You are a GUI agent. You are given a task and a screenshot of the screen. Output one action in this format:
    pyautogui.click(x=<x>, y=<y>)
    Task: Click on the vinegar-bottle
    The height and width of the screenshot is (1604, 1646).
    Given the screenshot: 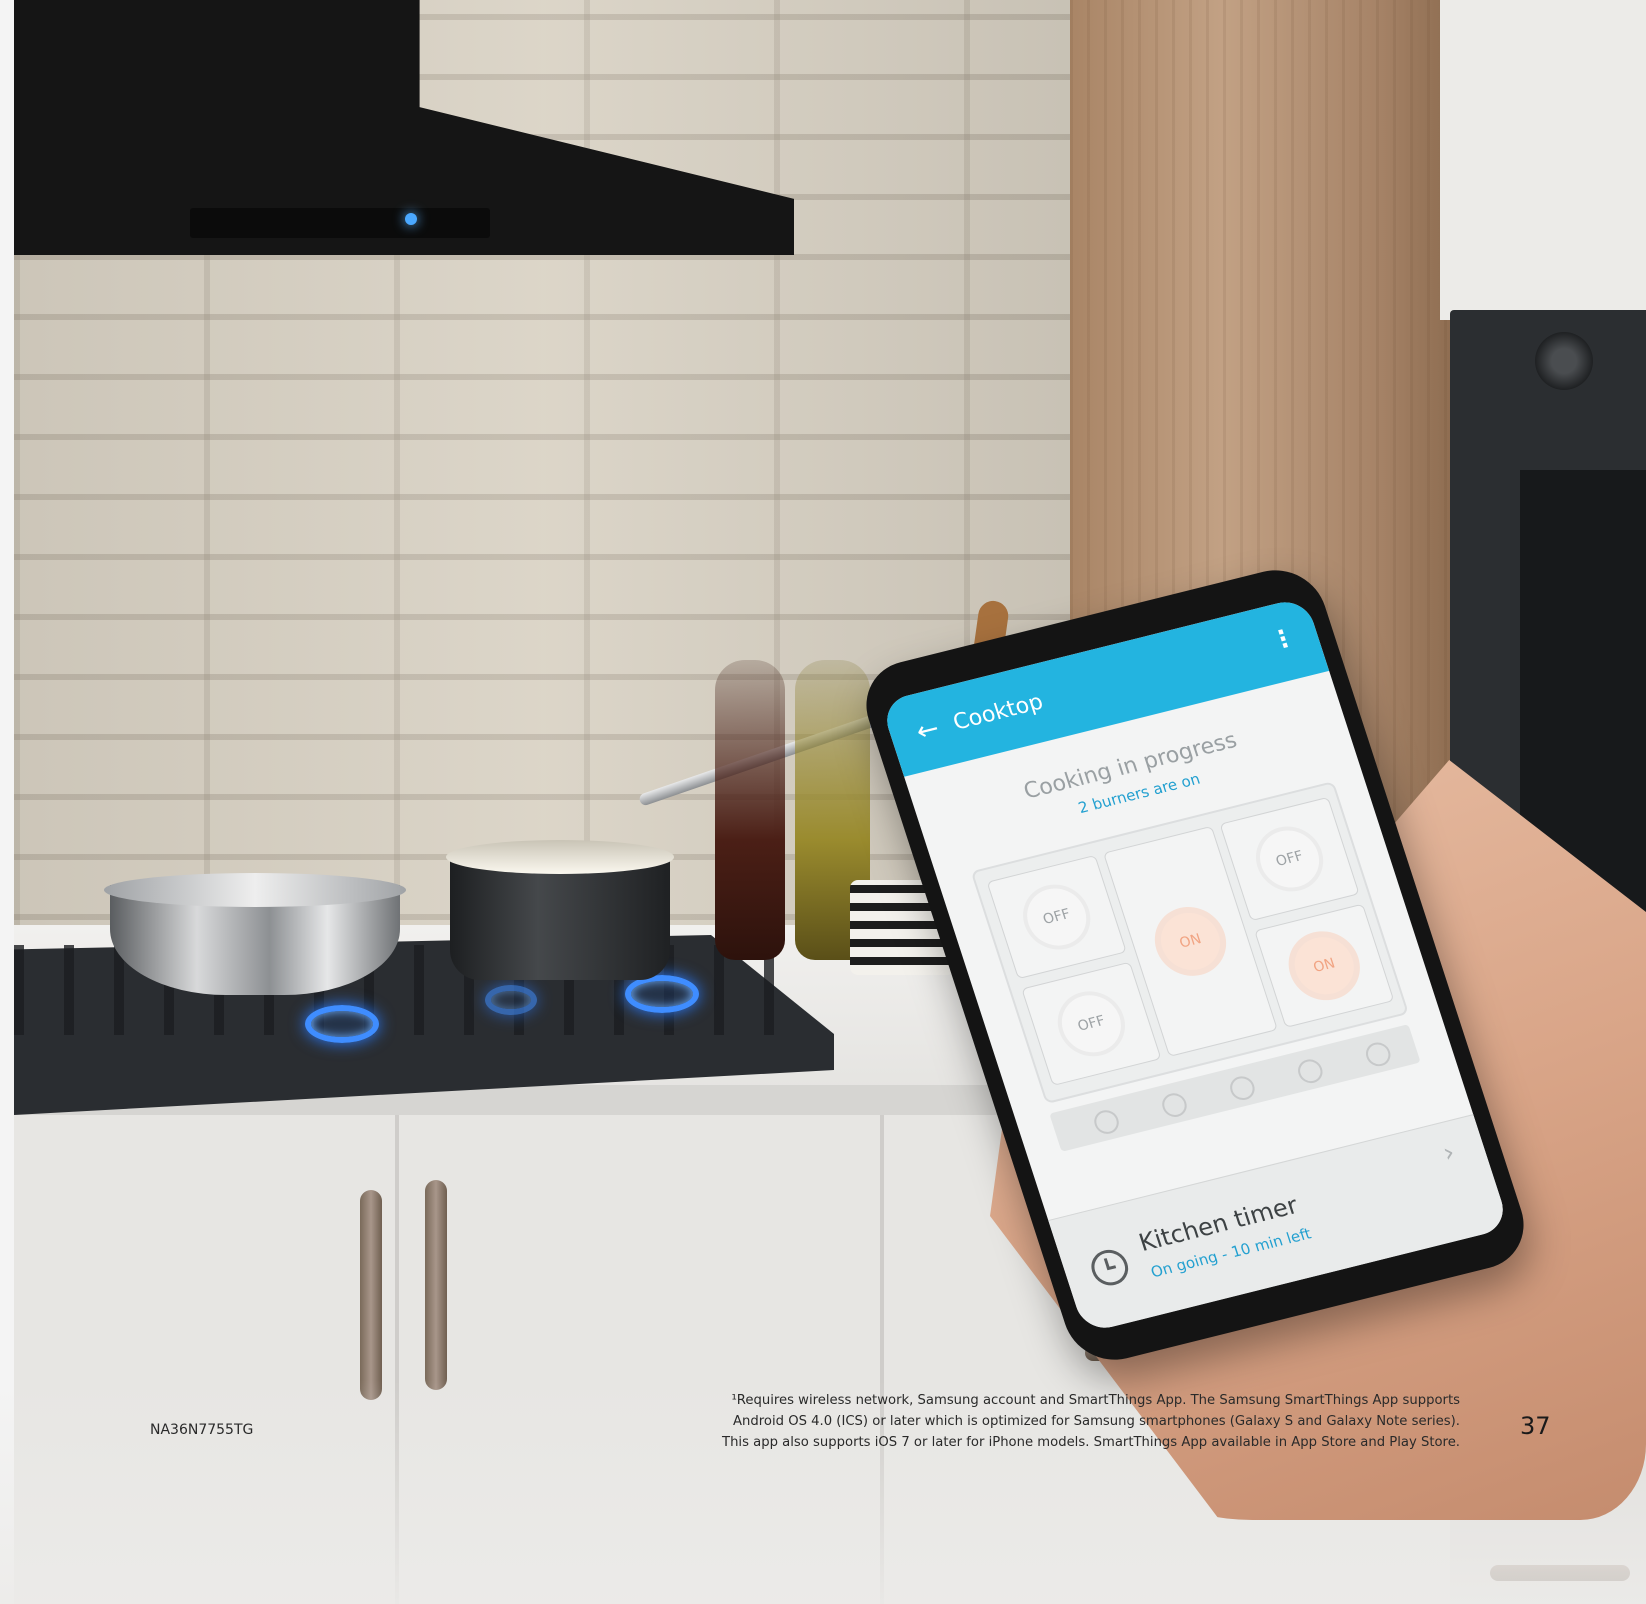 What is the action you would take?
    pyautogui.click(x=750, y=810)
    